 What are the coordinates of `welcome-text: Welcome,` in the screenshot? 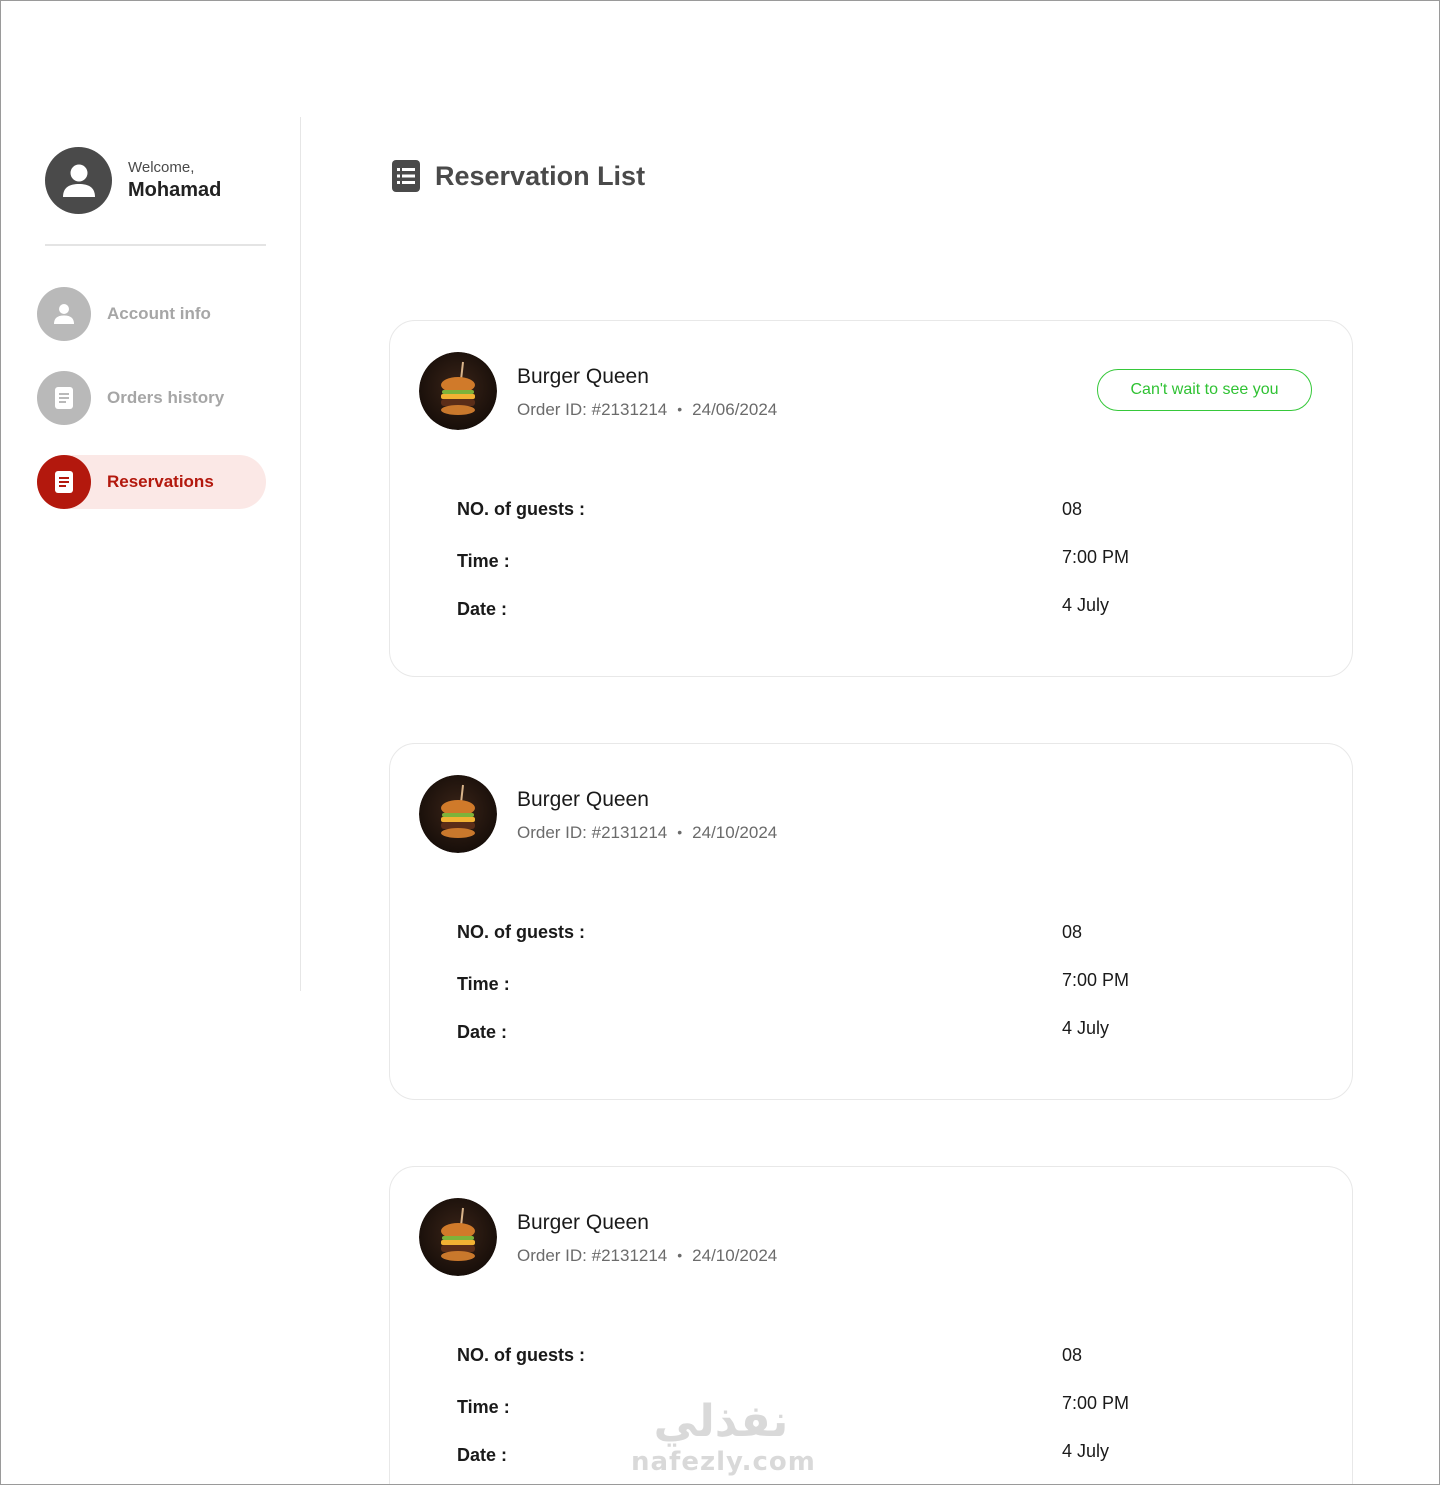 It's located at (161, 167).